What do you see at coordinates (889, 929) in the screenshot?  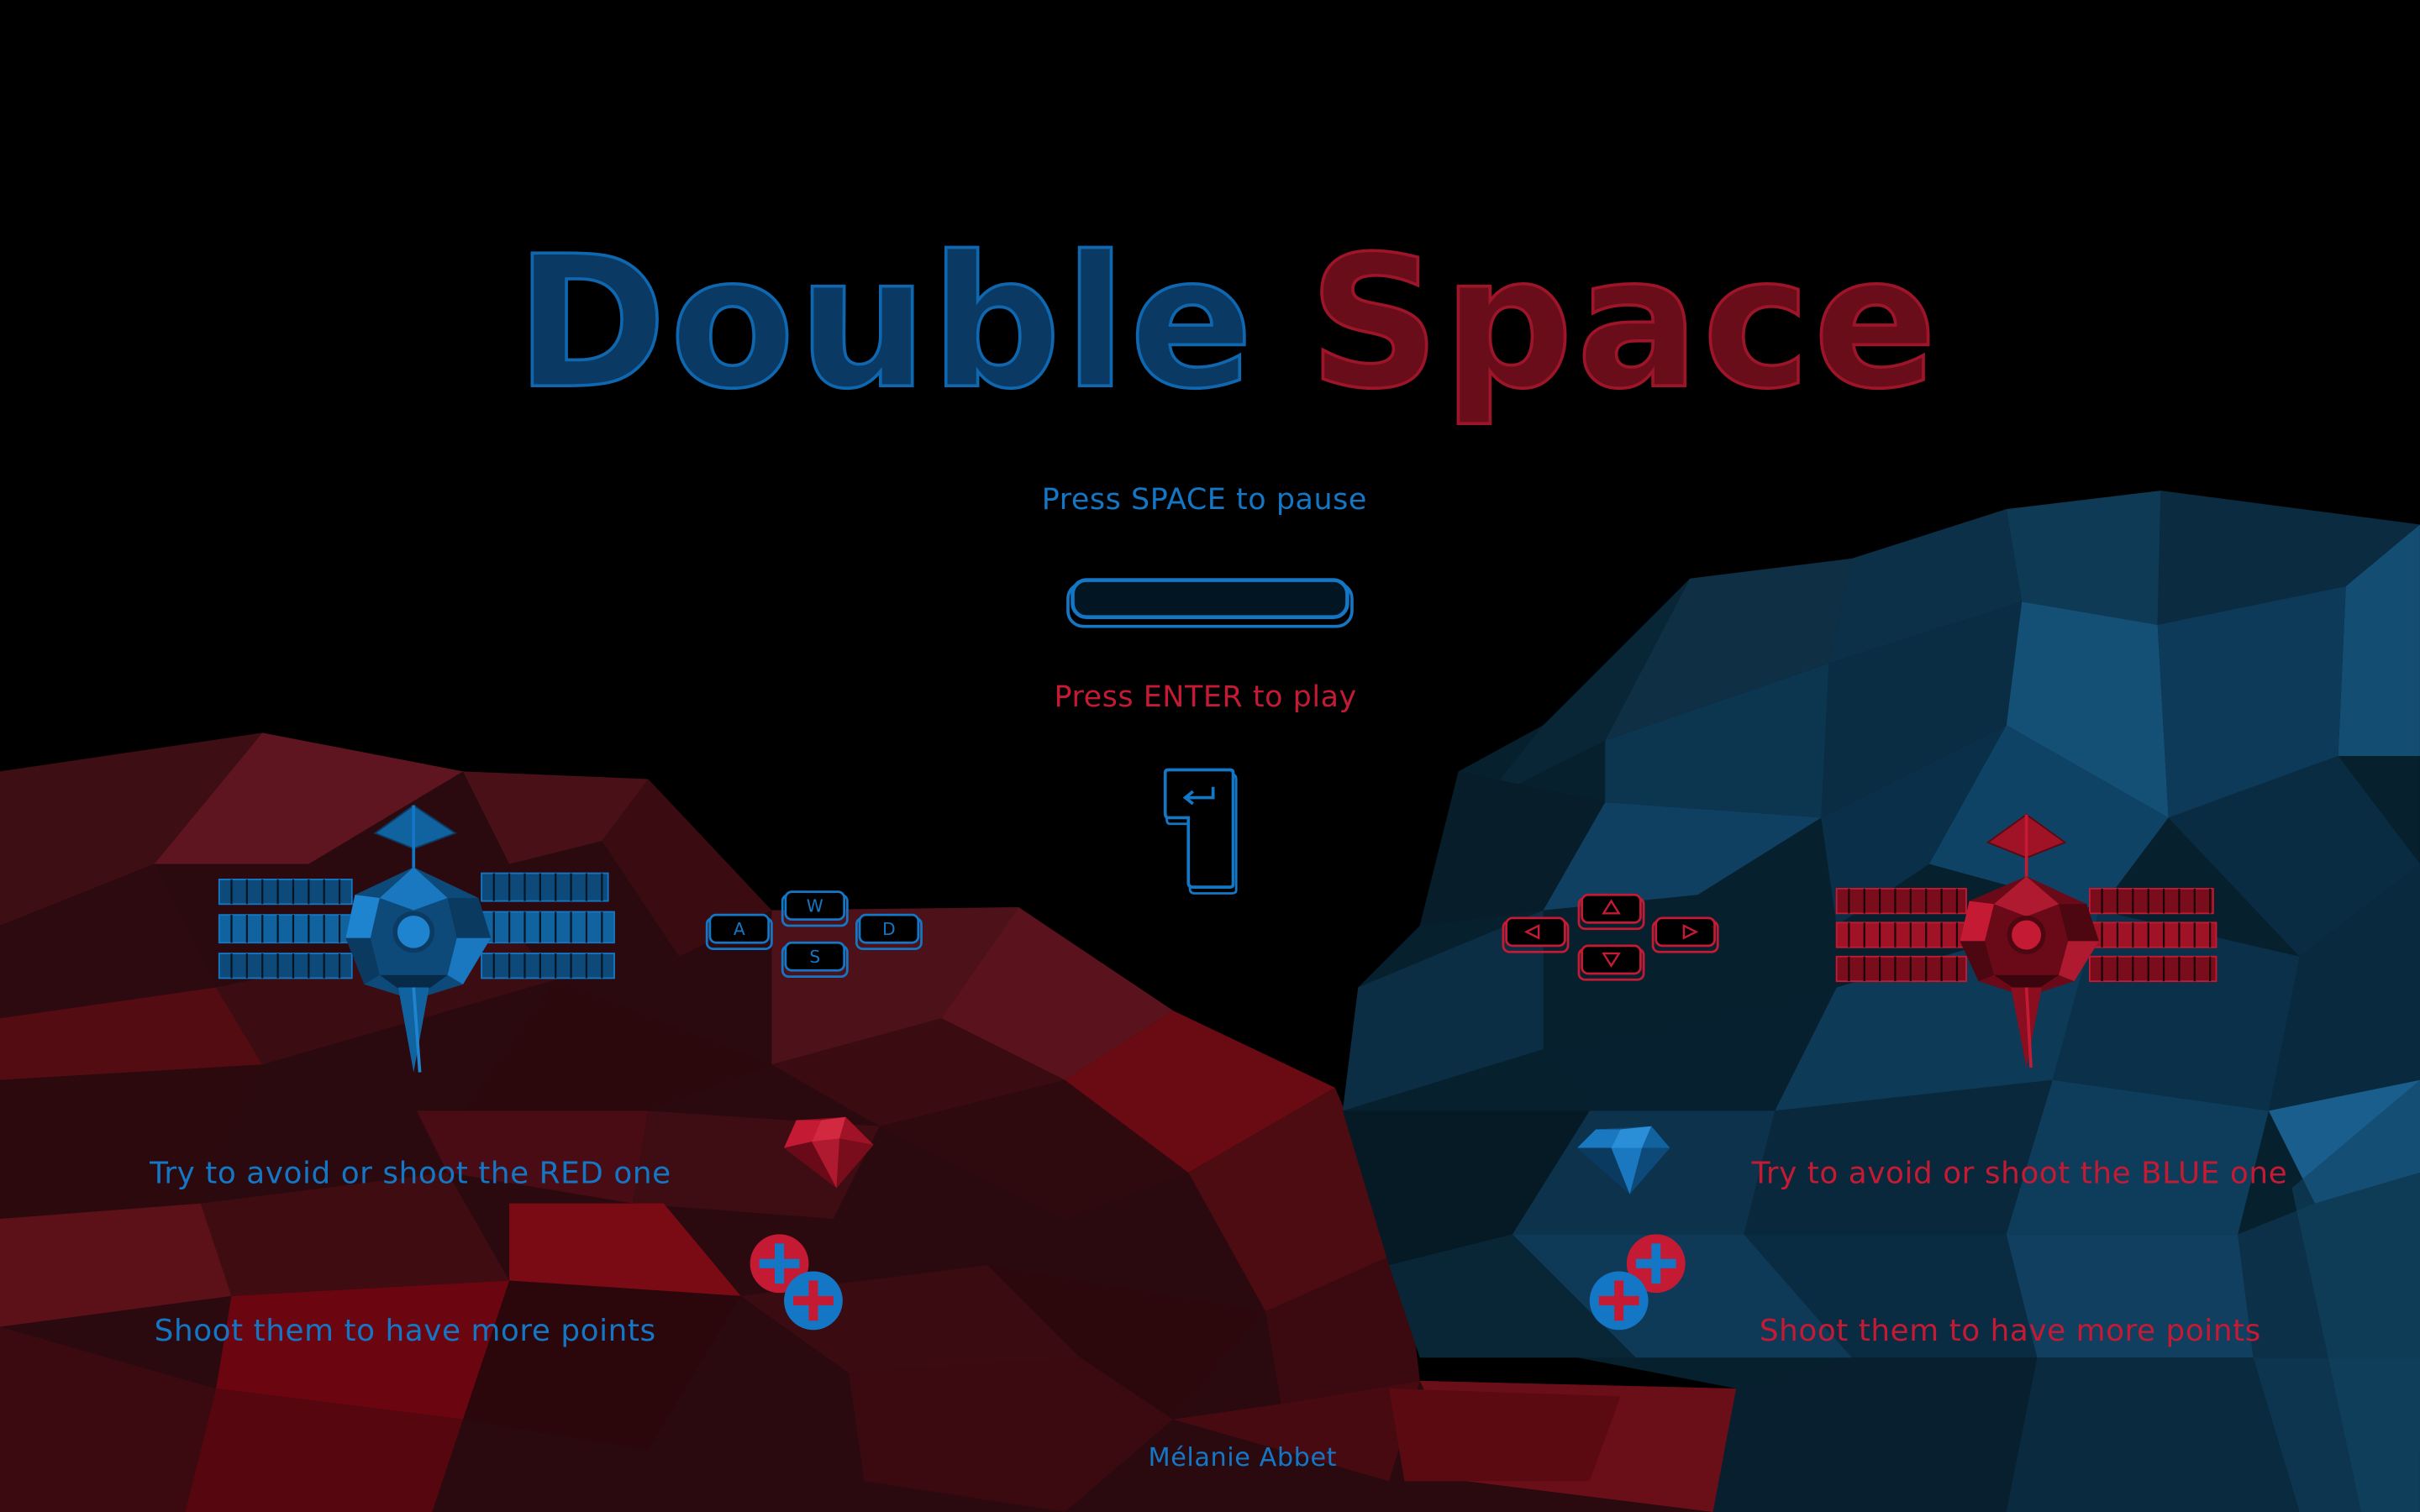 I see `key-d: D` at bounding box center [889, 929].